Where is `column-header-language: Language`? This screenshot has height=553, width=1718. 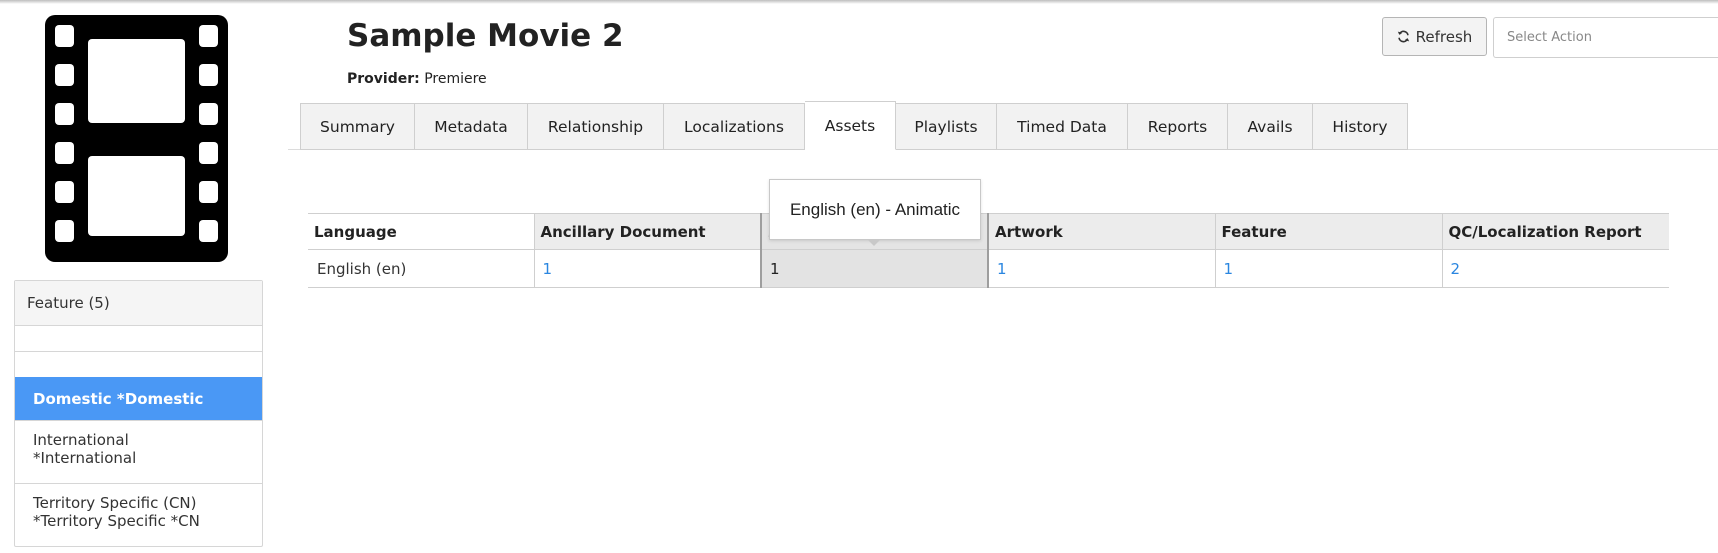 column-header-language: Language is located at coordinates (421, 231).